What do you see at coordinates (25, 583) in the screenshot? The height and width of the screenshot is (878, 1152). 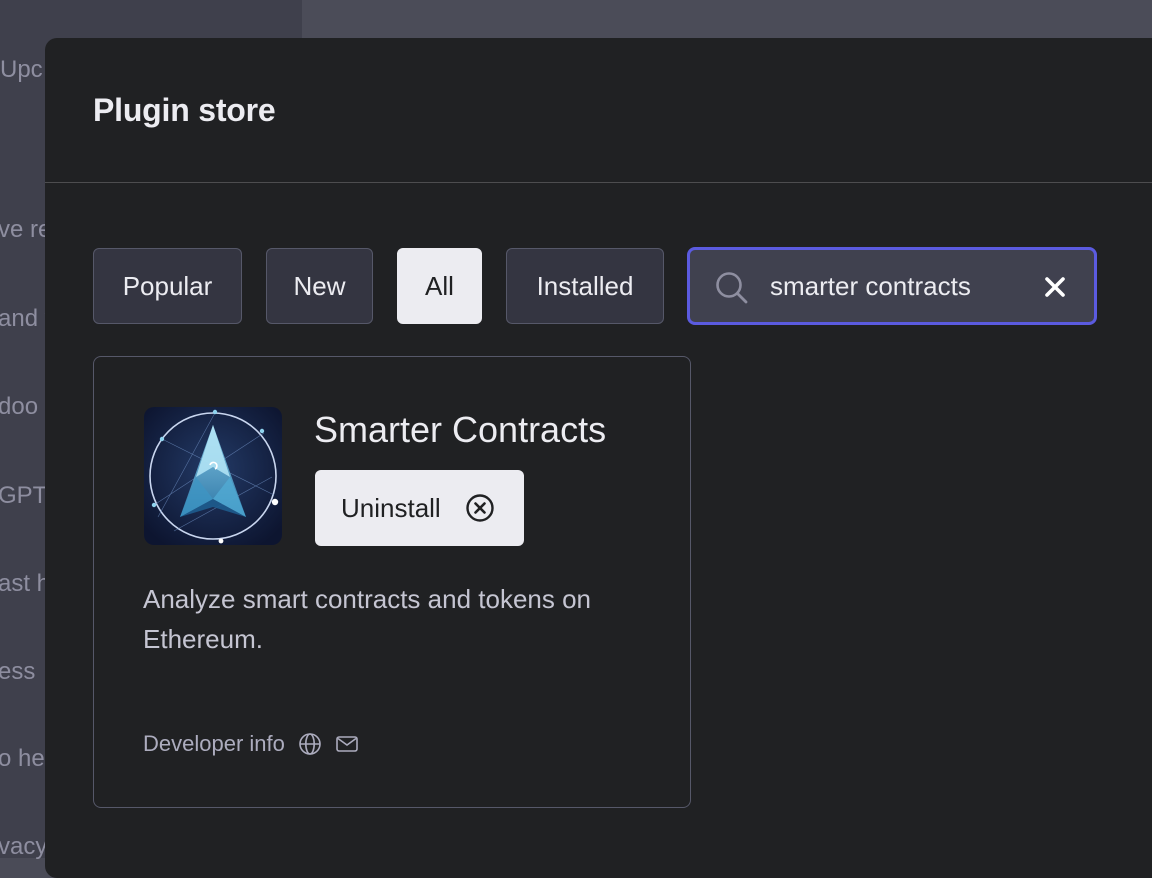 I see `background-text: ast h` at bounding box center [25, 583].